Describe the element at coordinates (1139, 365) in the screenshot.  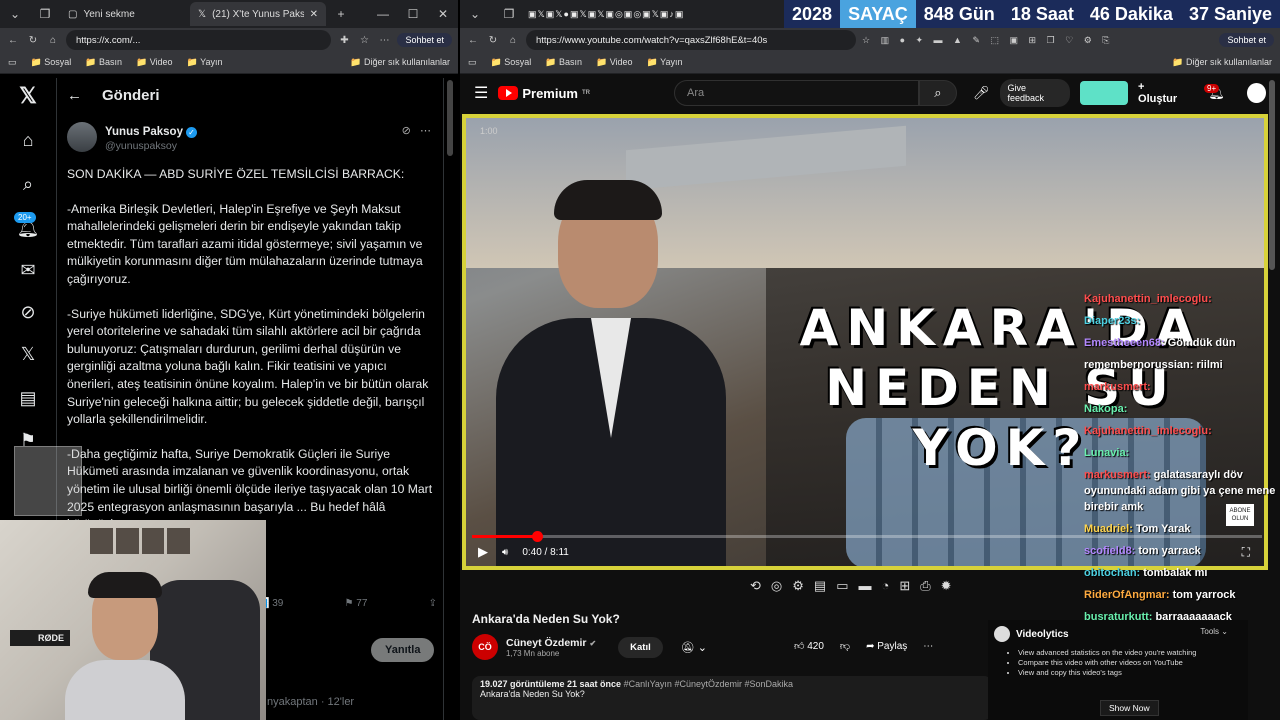
I see `chat-username: remembernorussian:` at that location.